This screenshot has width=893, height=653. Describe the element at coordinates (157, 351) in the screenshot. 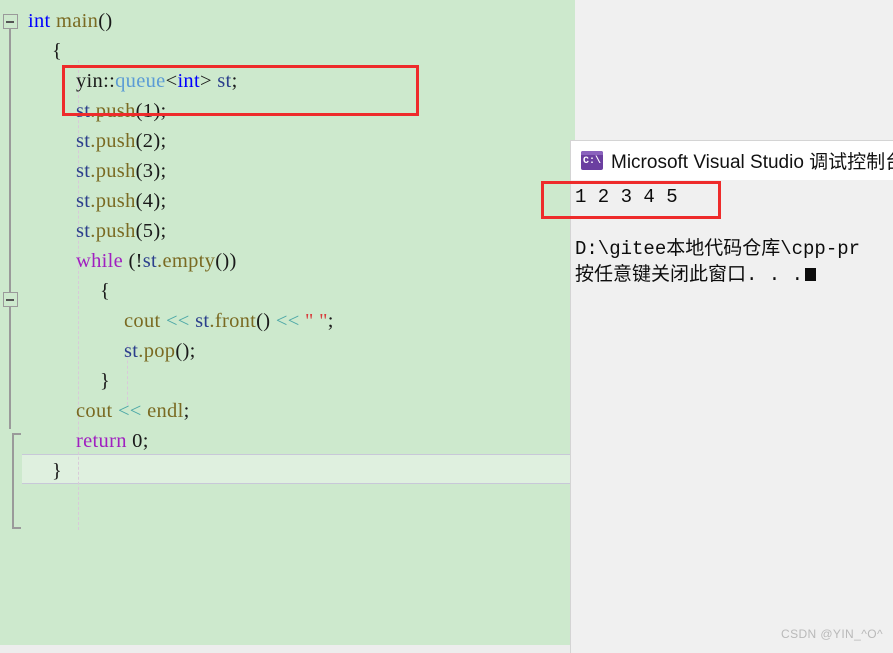

I see `code-token: .pop` at that location.